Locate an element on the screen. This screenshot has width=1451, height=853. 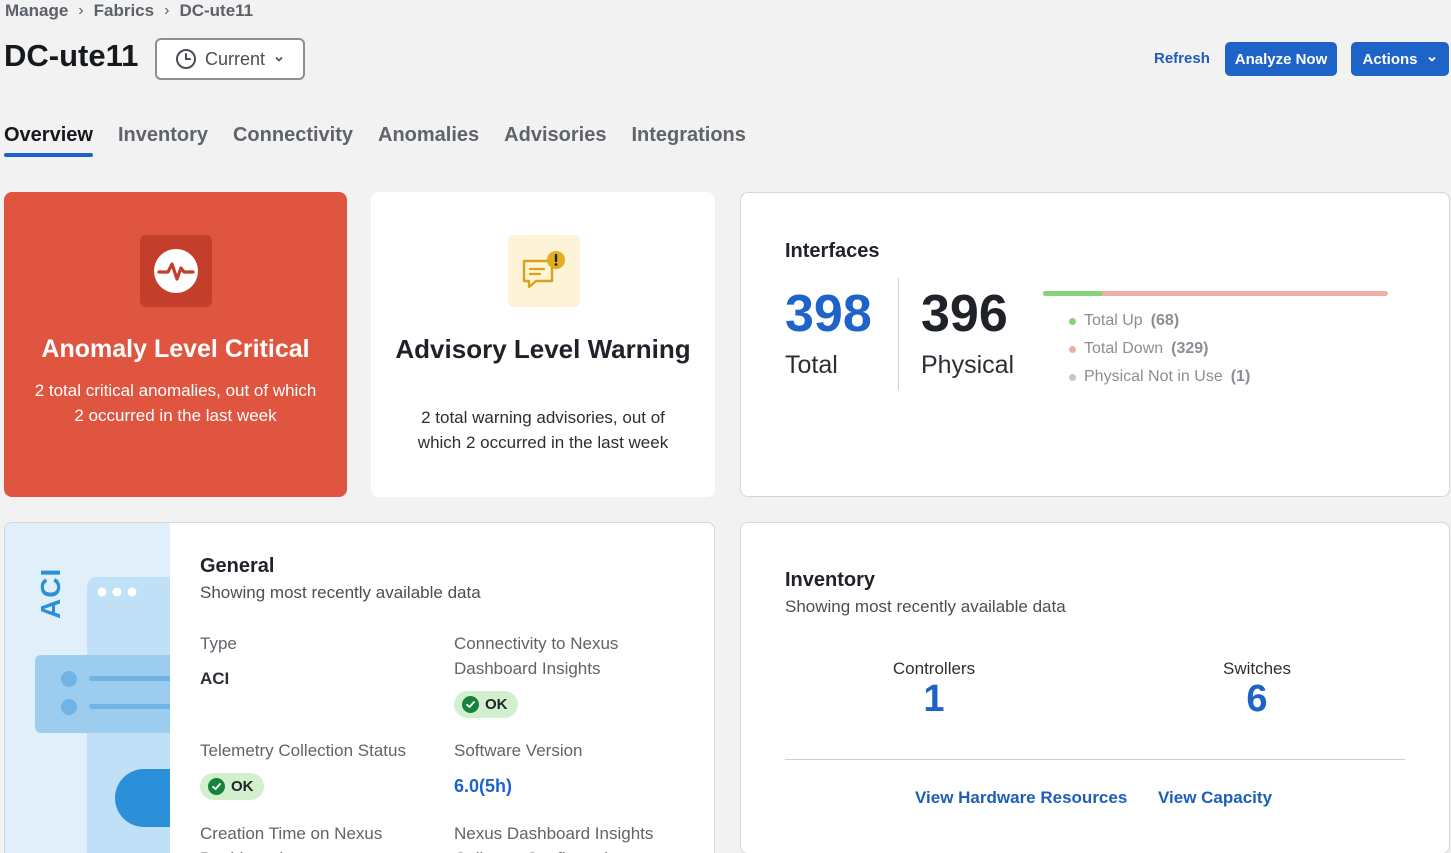
actions-label: Actions is located at coordinates (1390, 59).